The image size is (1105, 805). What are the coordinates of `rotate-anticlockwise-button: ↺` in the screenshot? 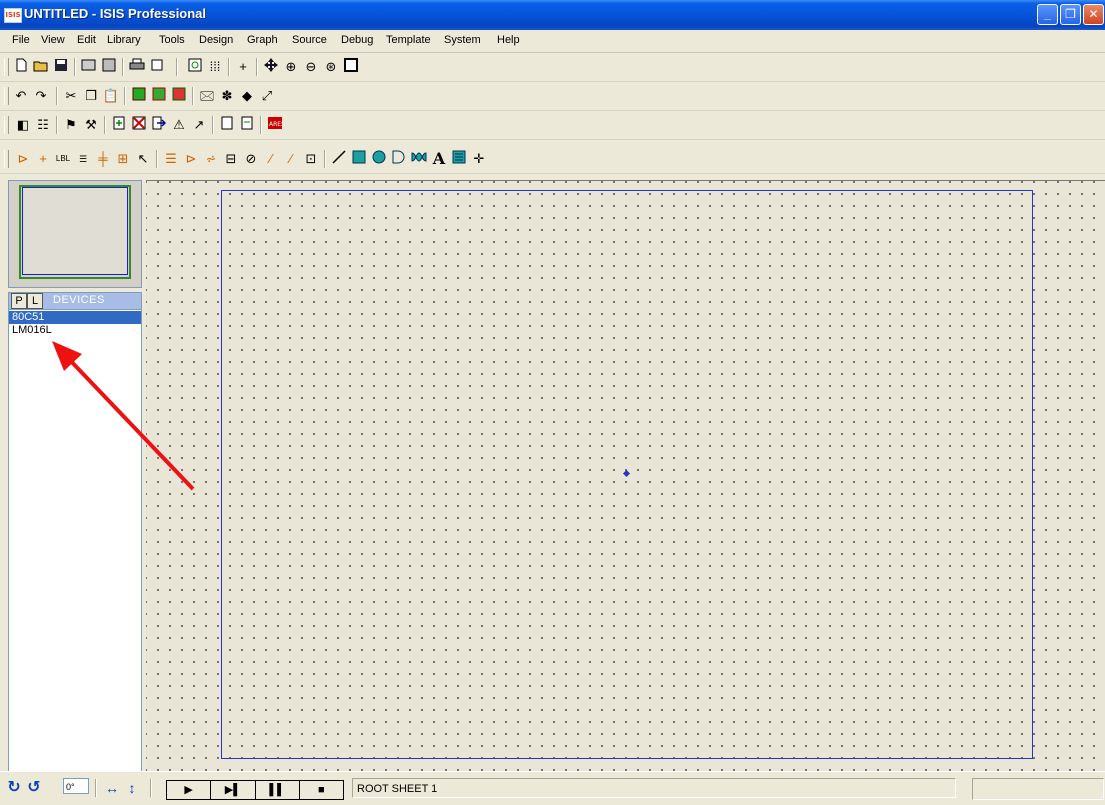 It's located at (34, 788).